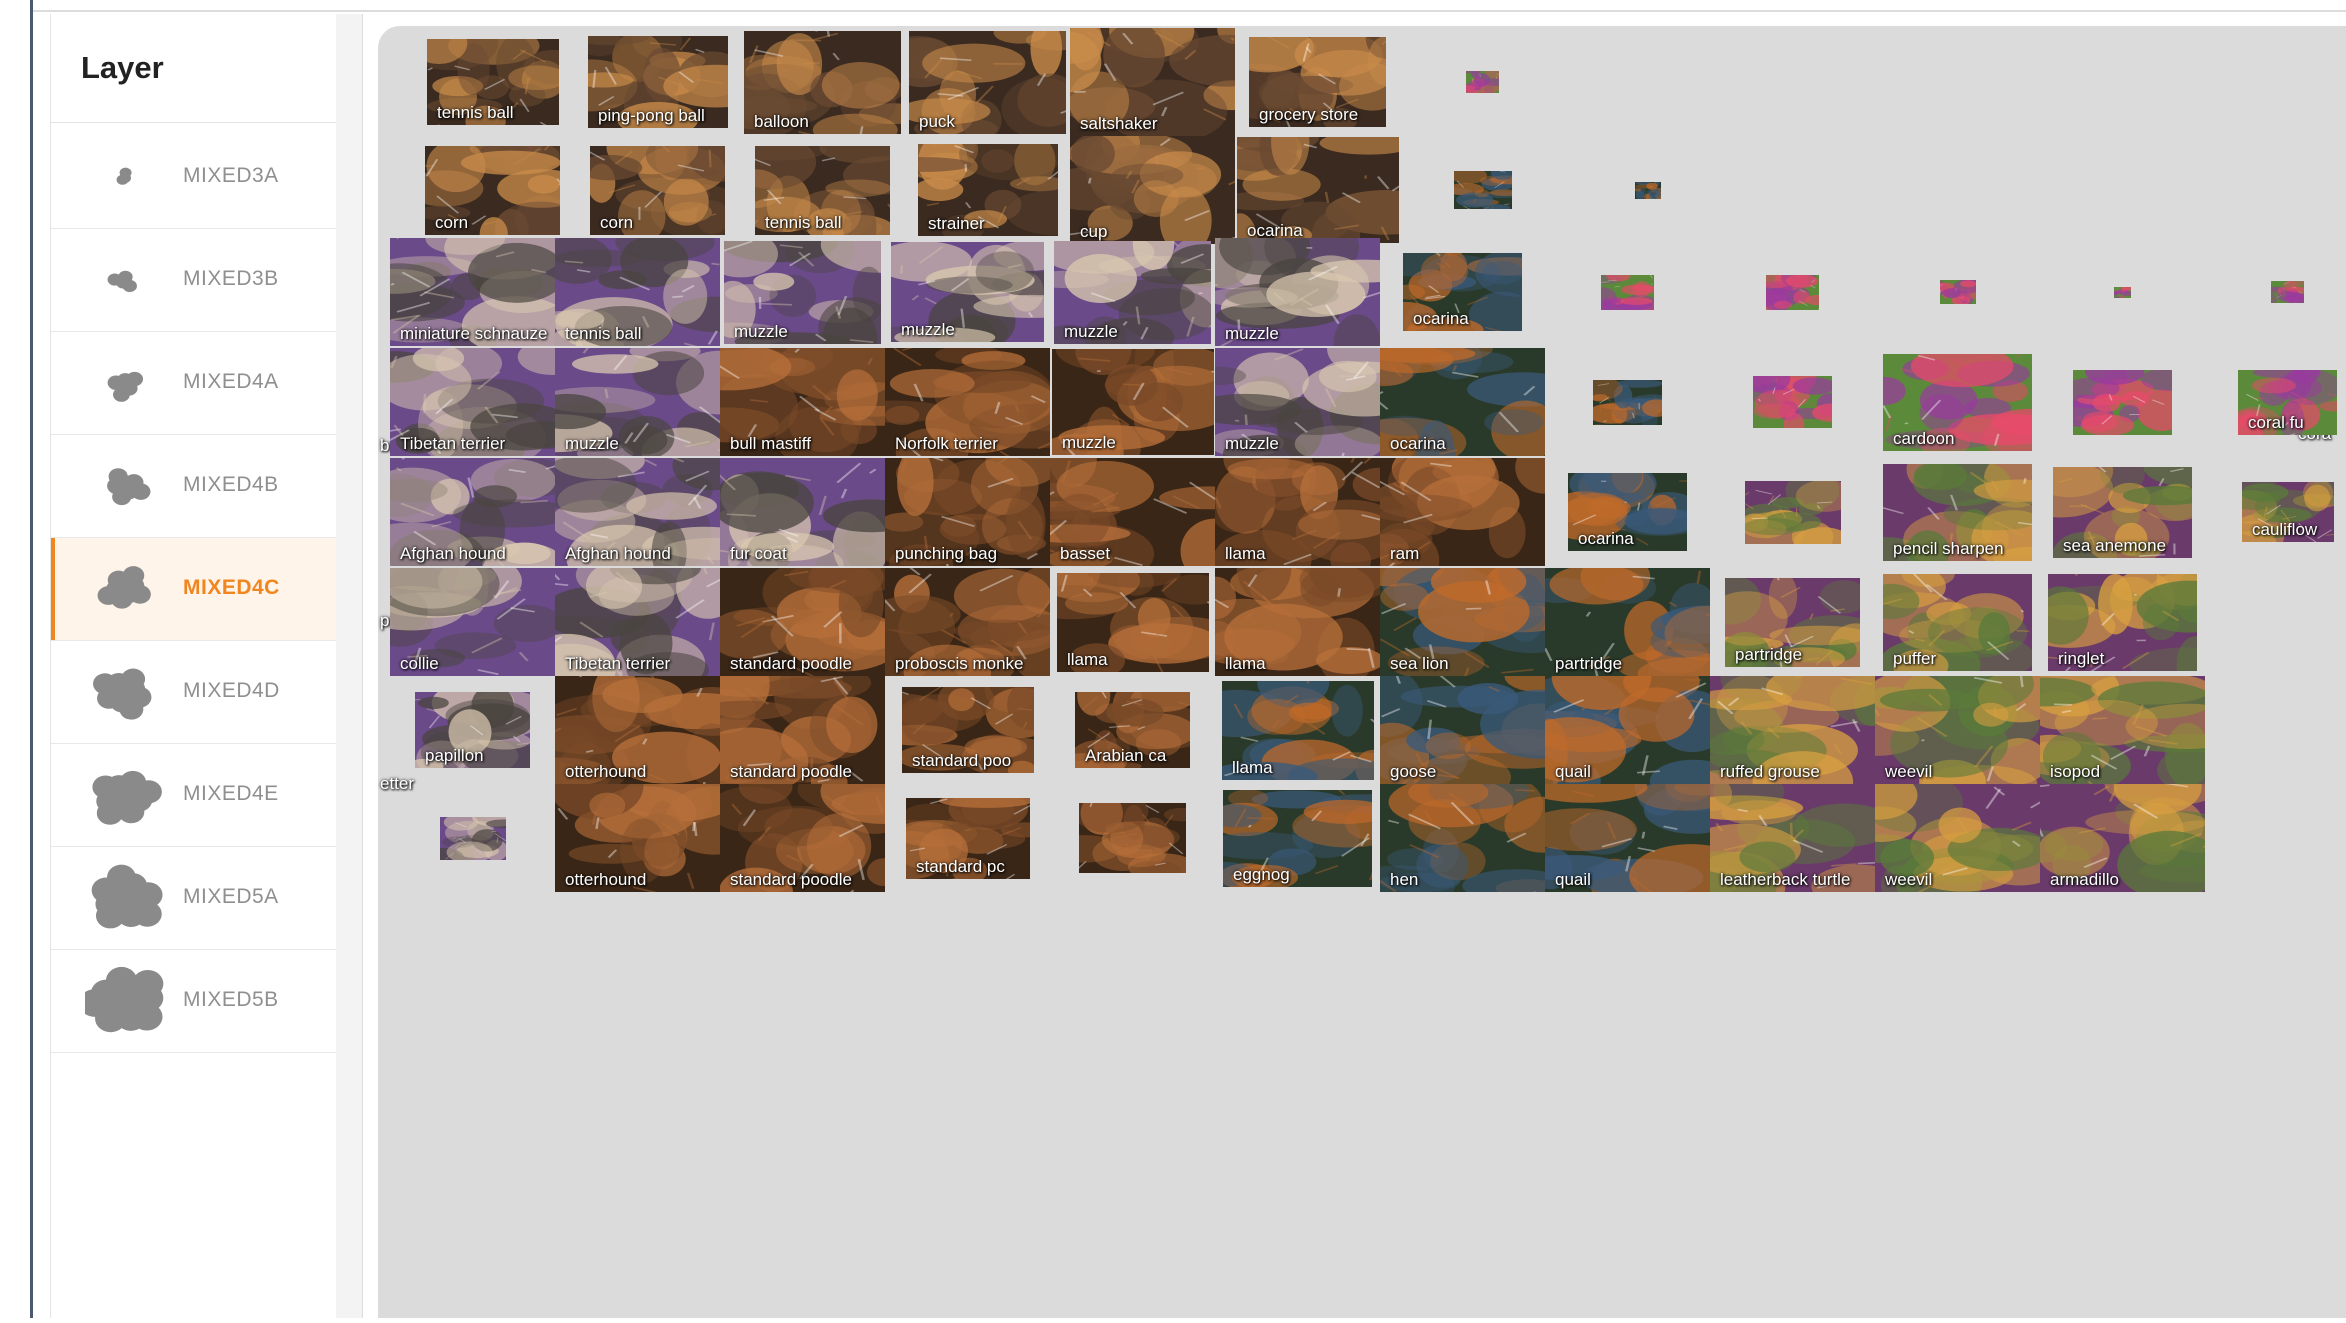 The width and height of the screenshot is (2346, 1323). Describe the element at coordinates (1792, 838) in the screenshot. I see `atlas-tile: leatherback turtle` at that location.